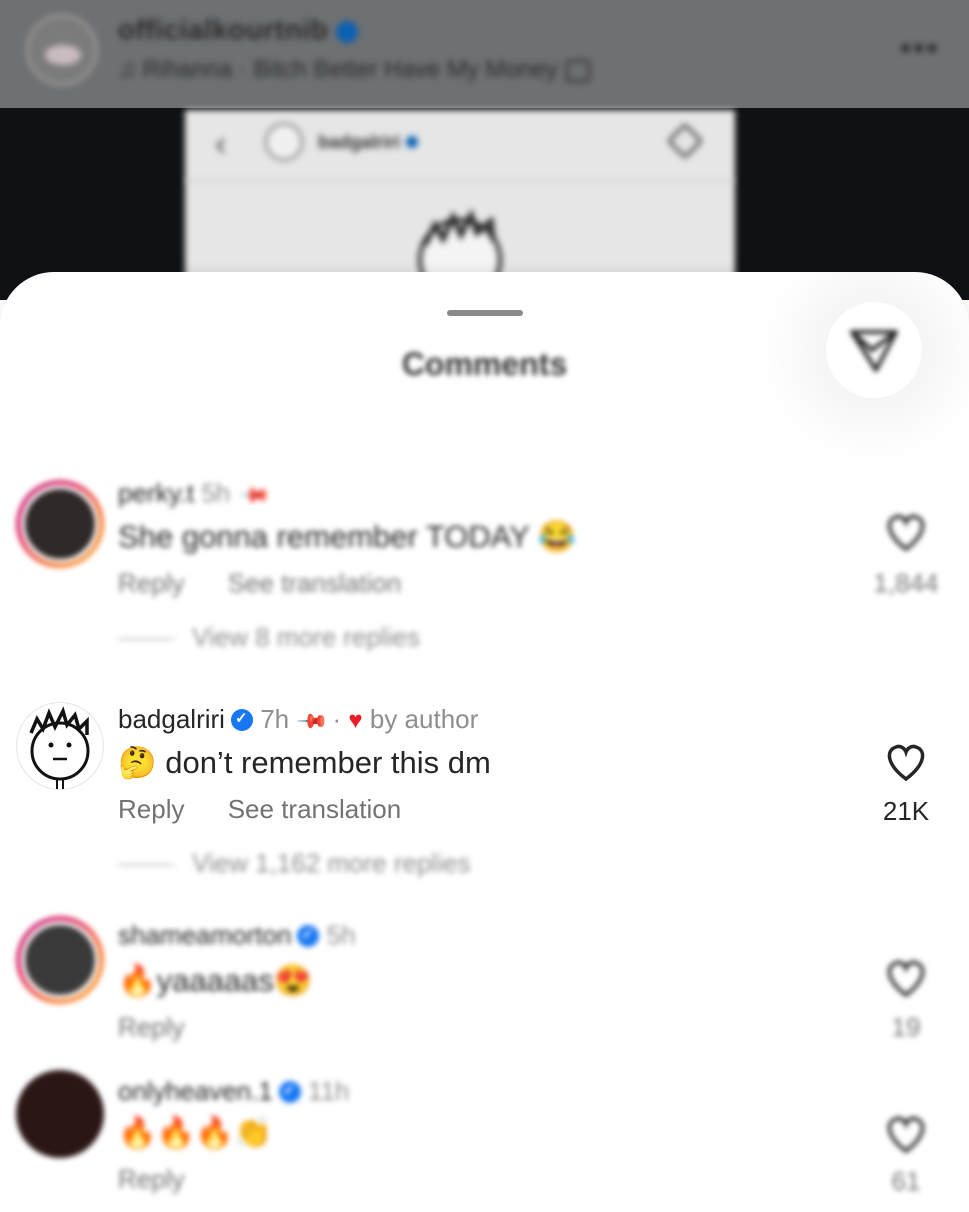 This screenshot has width=969, height=1212. What do you see at coordinates (304, 762) in the screenshot?
I see `comment-text: 🤔 don’t remember this dm` at bounding box center [304, 762].